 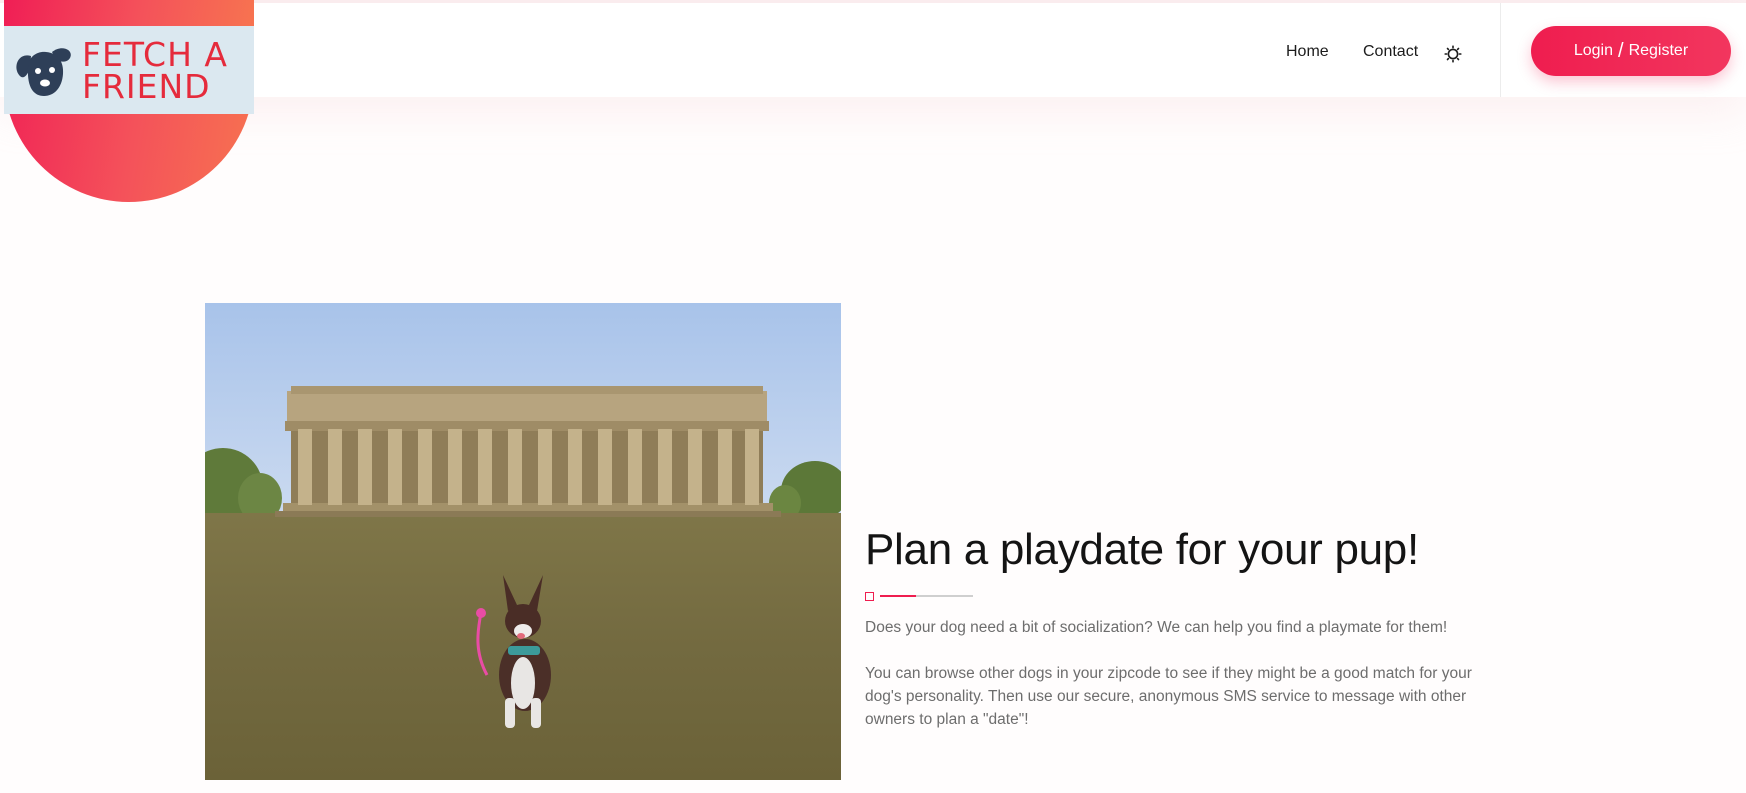 I want to click on accent-square, so click(x=869, y=596).